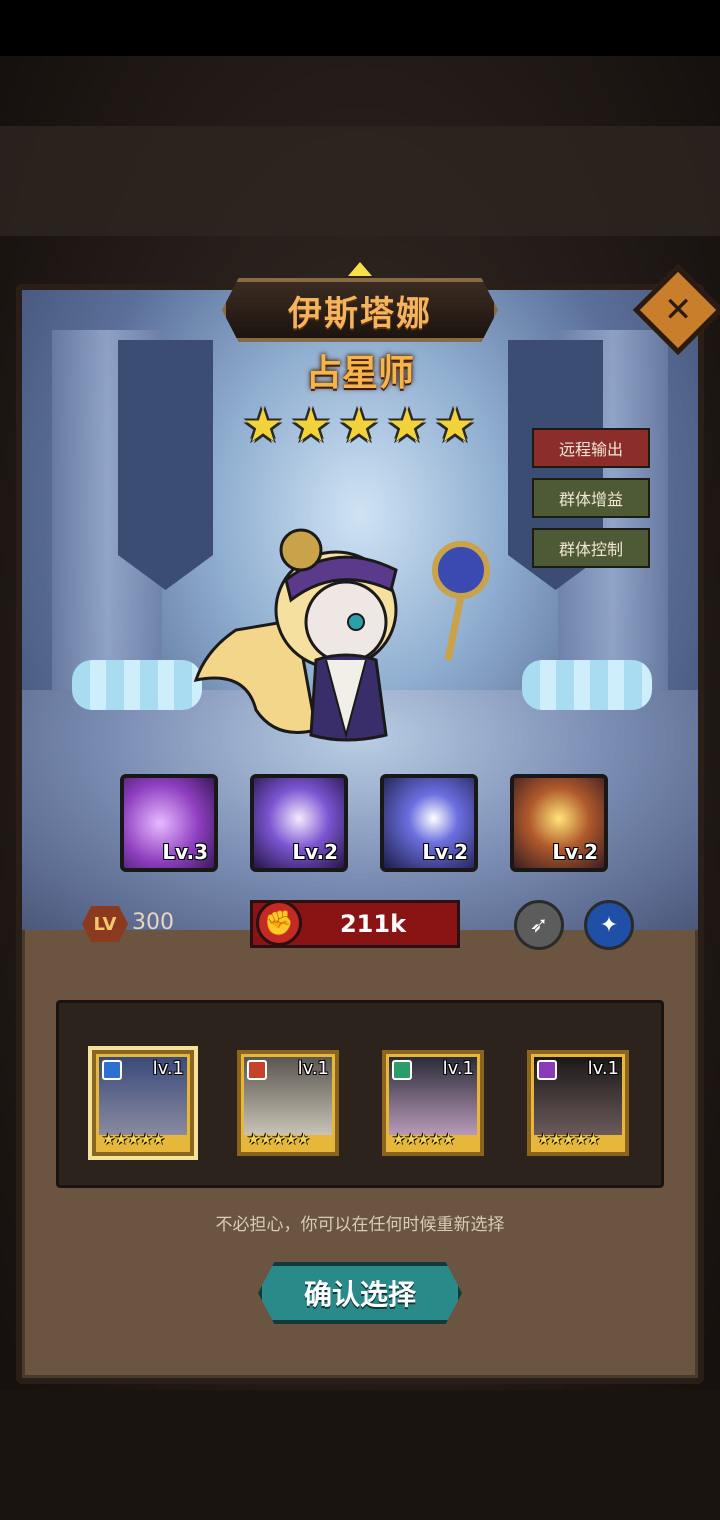 This screenshot has height=1520, width=720. What do you see at coordinates (360, 313) in the screenshot?
I see `hero-name: 伊斯塔娜` at bounding box center [360, 313].